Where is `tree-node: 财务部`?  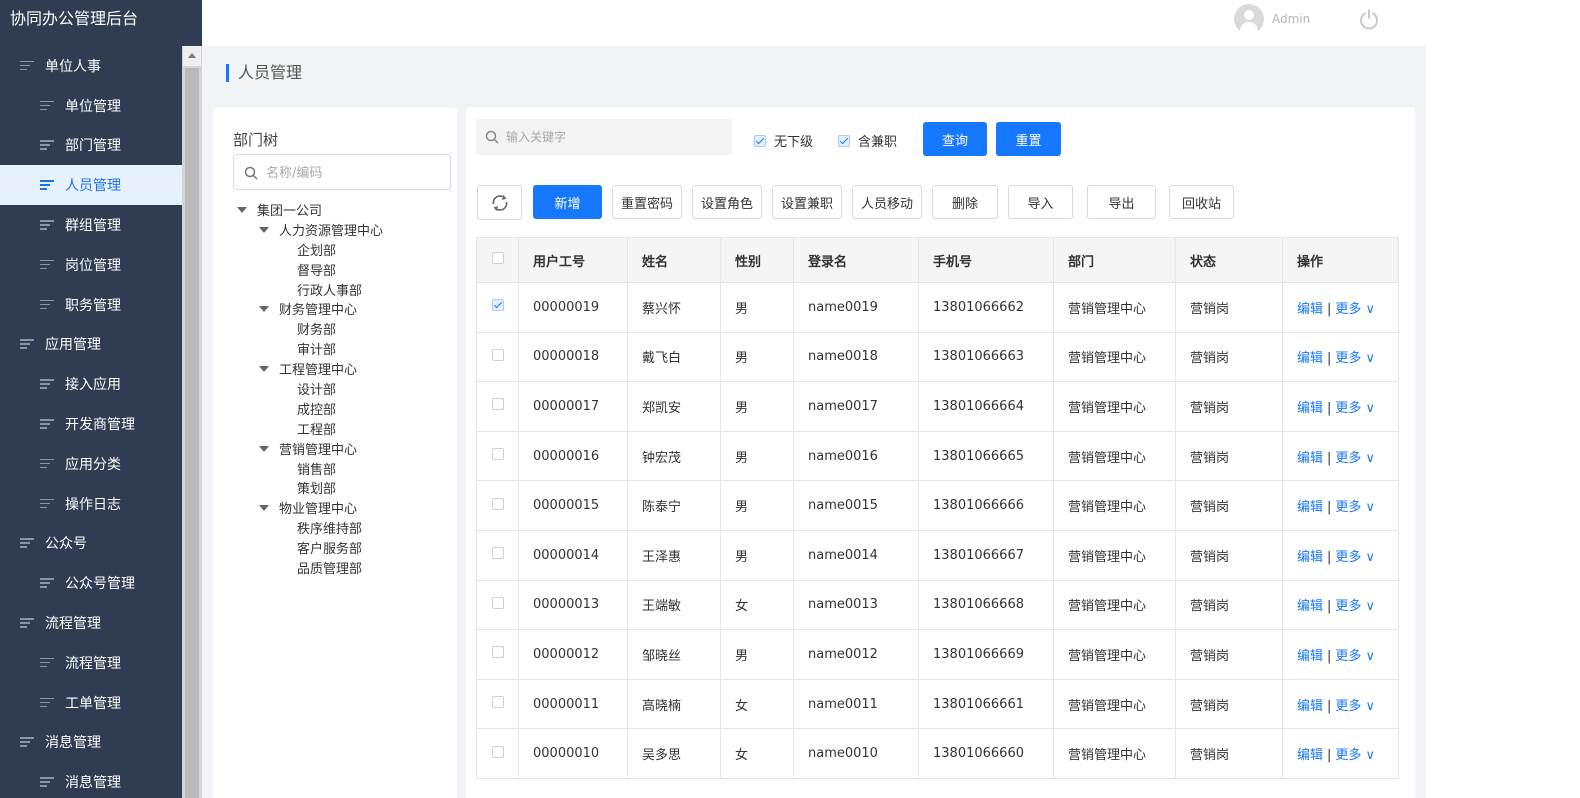 tree-node: 财务部 is located at coordinates (310, 331).